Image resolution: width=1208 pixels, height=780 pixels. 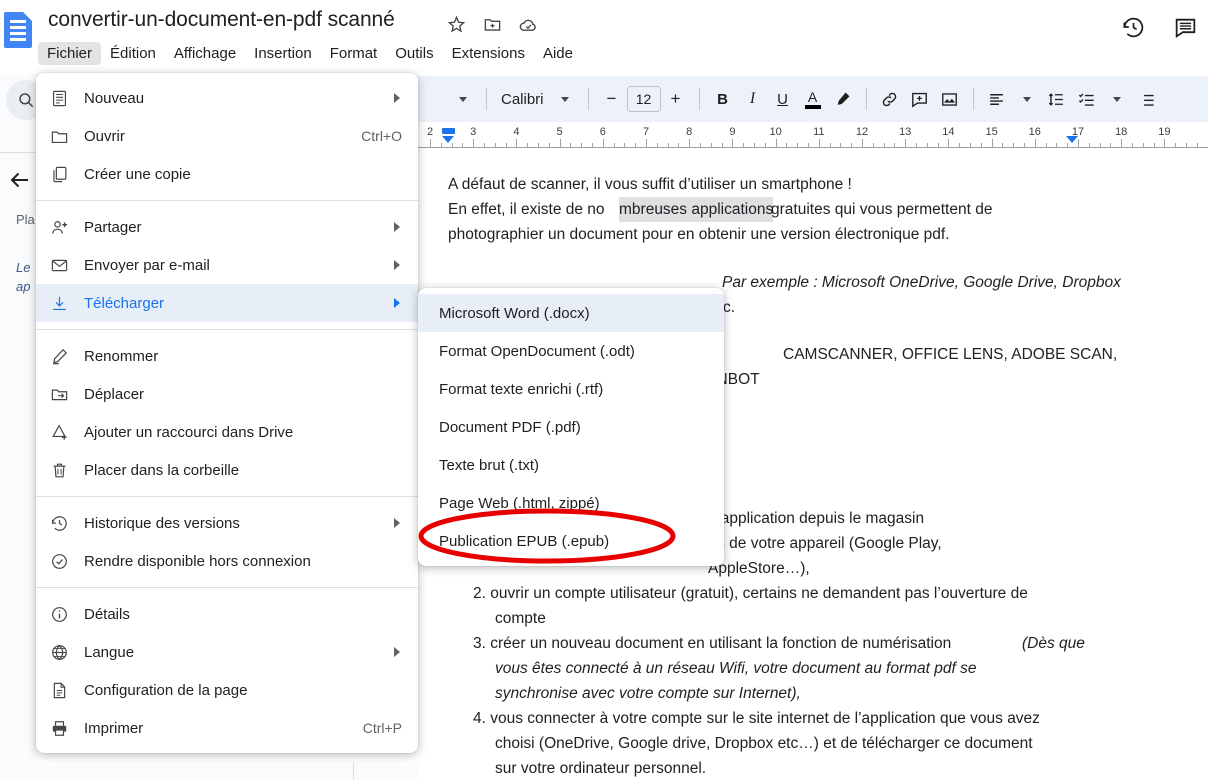 I want to click on menu-affichage: Affichage, so click(x=205, y=53).